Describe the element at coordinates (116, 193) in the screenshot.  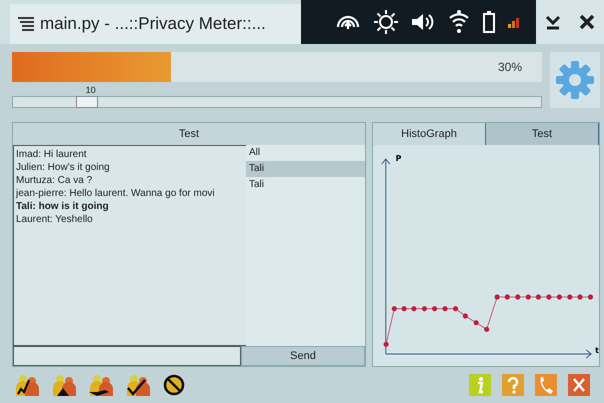
I see `chat-message: jean-pierre: Hello laurent. Wanna go for movi` at that location.